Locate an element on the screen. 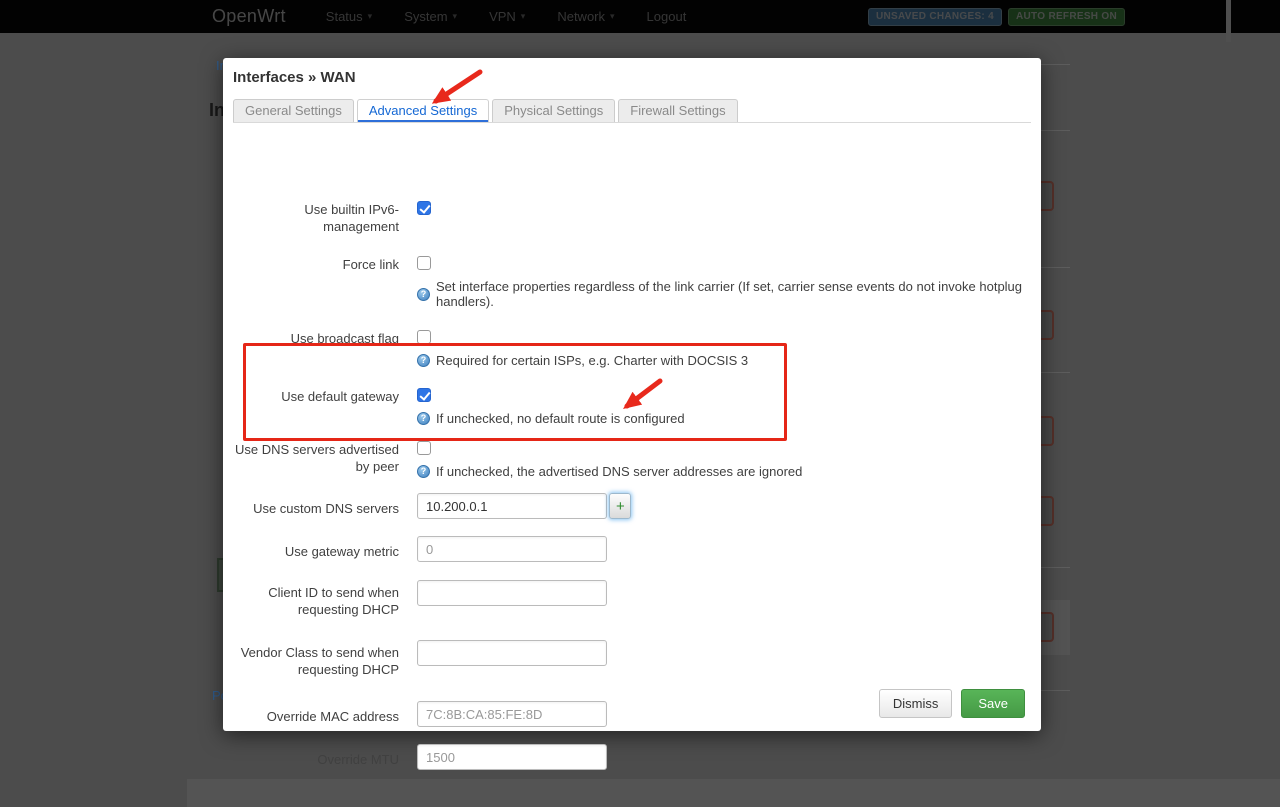  scrollbar is located at coordinates (1228, 21).